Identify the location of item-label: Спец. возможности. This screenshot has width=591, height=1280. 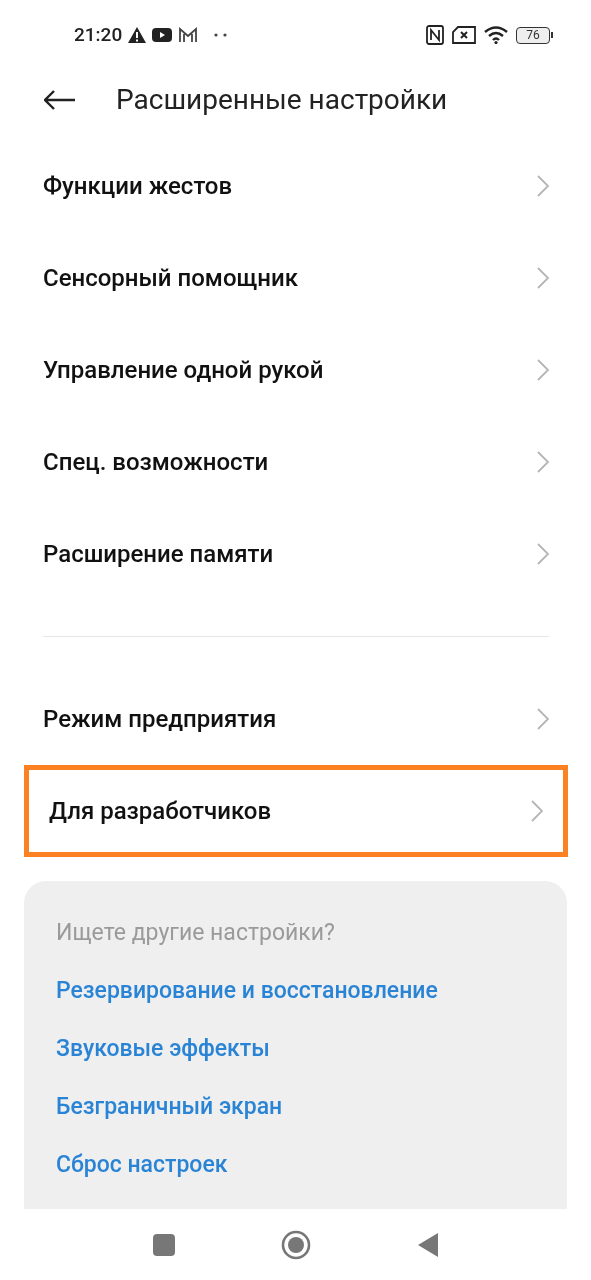
(156, 462).